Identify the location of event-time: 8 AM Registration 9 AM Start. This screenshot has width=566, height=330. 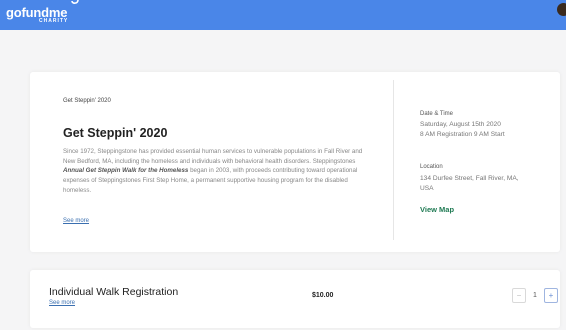
(462, 134).